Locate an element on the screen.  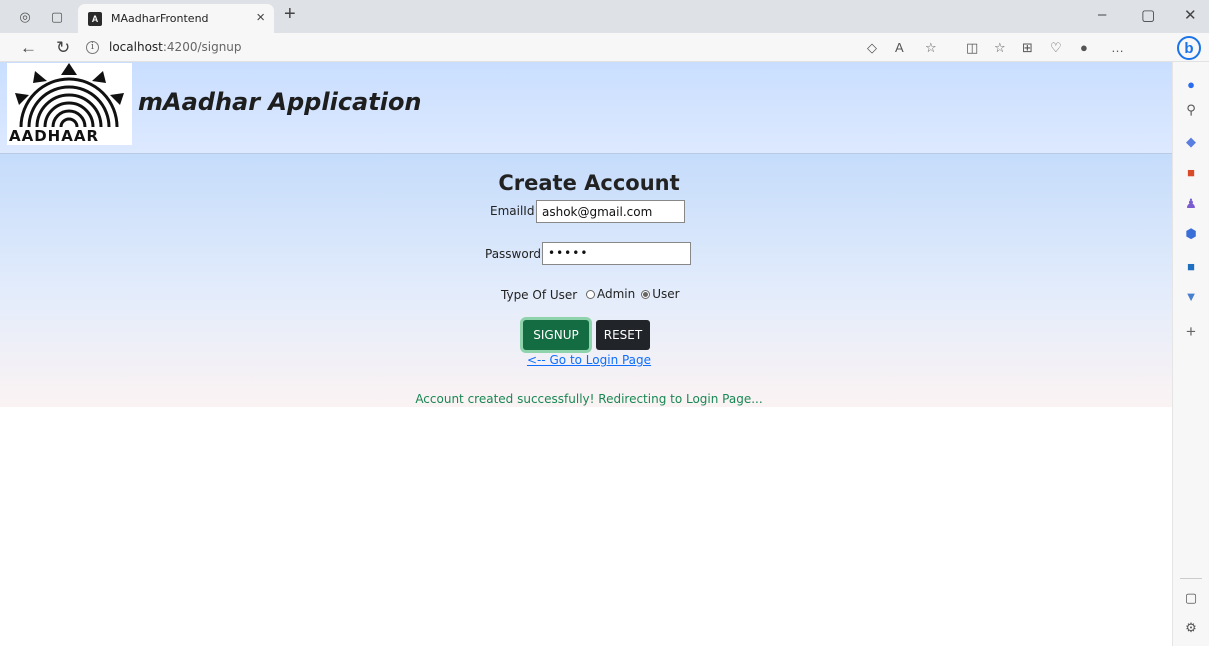
back-icon: ← is located at coordinates (28, 48).